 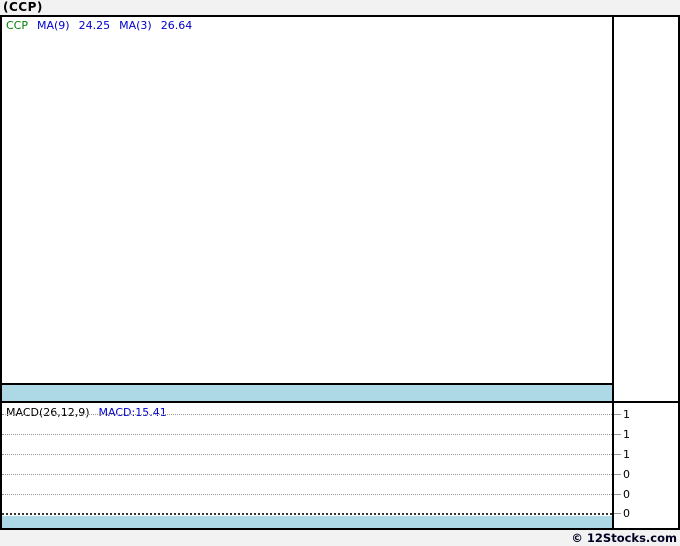 What do you see at coordinates (132, 412) in the screenshot?
I see `macd-value-label: MACD:15.41` at bounding box center [132, 412].